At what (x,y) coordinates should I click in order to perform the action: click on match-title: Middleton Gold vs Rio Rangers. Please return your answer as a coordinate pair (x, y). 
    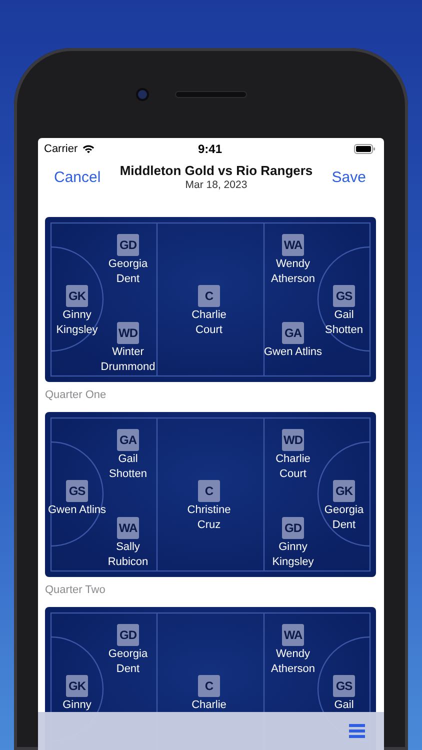
    Looking at the image, I should click on (216, 170).